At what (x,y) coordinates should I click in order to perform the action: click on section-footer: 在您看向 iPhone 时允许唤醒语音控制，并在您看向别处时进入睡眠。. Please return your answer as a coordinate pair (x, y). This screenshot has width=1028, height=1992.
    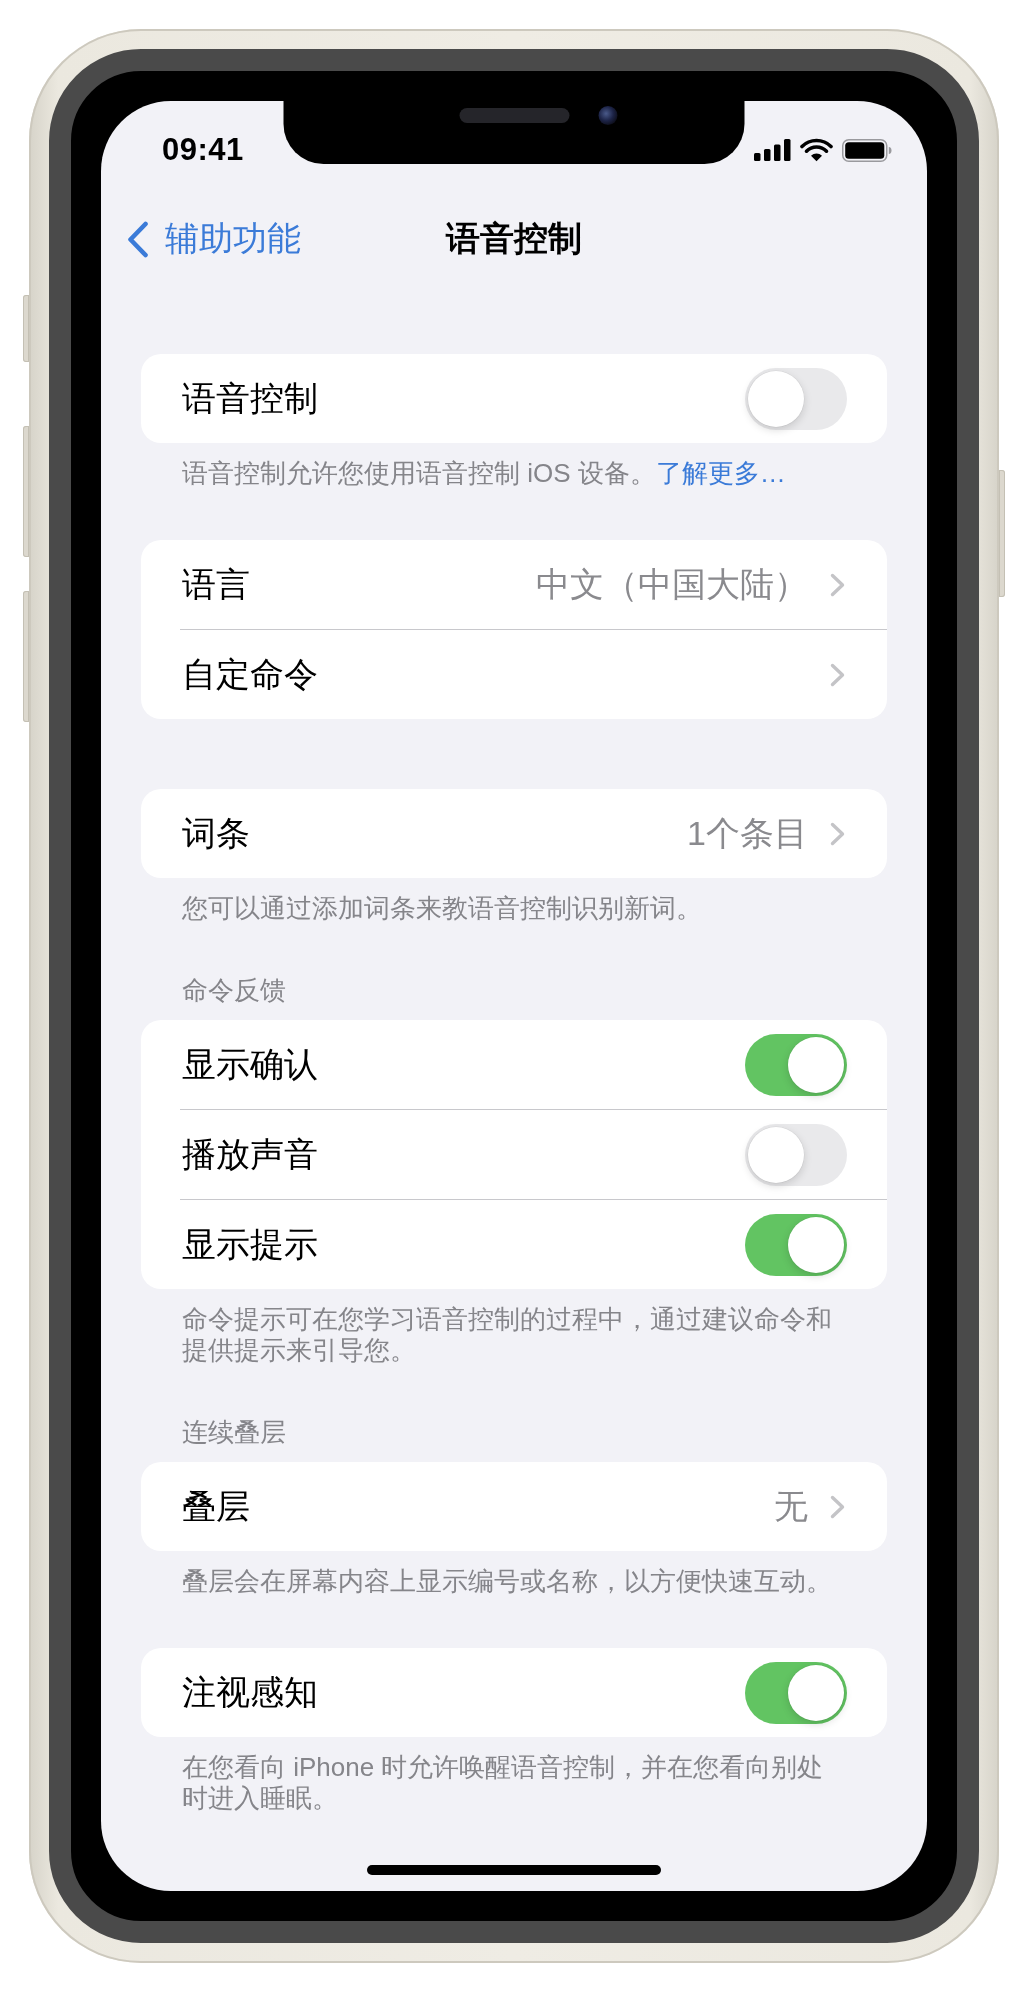
    Looking at the image, I should click on (514, 1775).